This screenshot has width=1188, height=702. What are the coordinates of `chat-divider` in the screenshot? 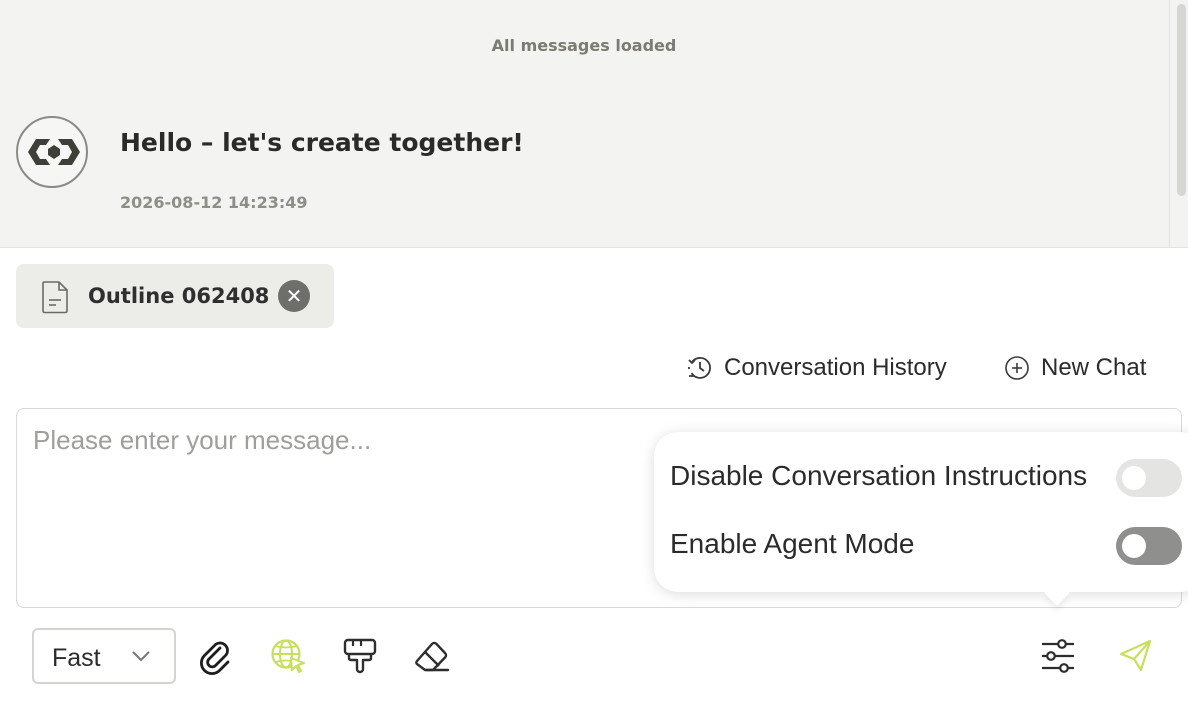 It's located at (1169, 124).